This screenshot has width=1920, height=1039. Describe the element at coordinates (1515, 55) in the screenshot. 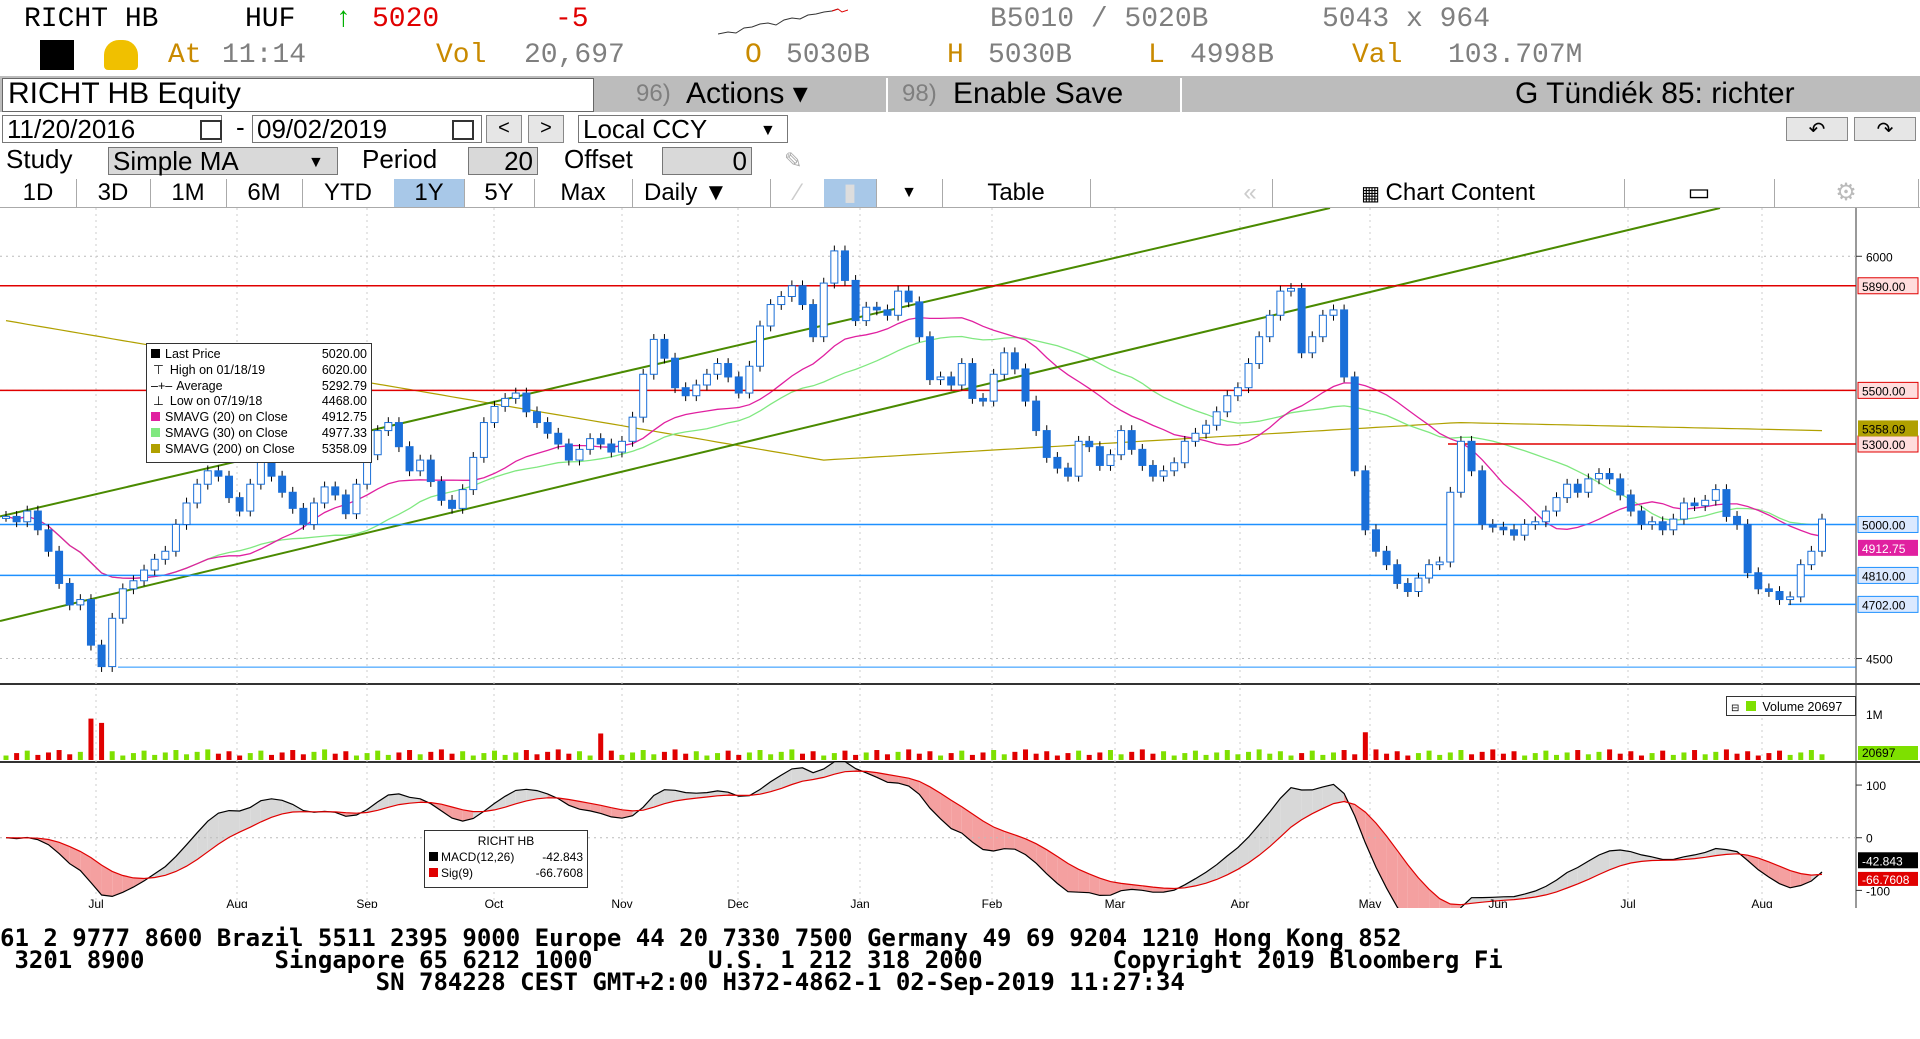

I see `val-value: 103.707M` at that location.